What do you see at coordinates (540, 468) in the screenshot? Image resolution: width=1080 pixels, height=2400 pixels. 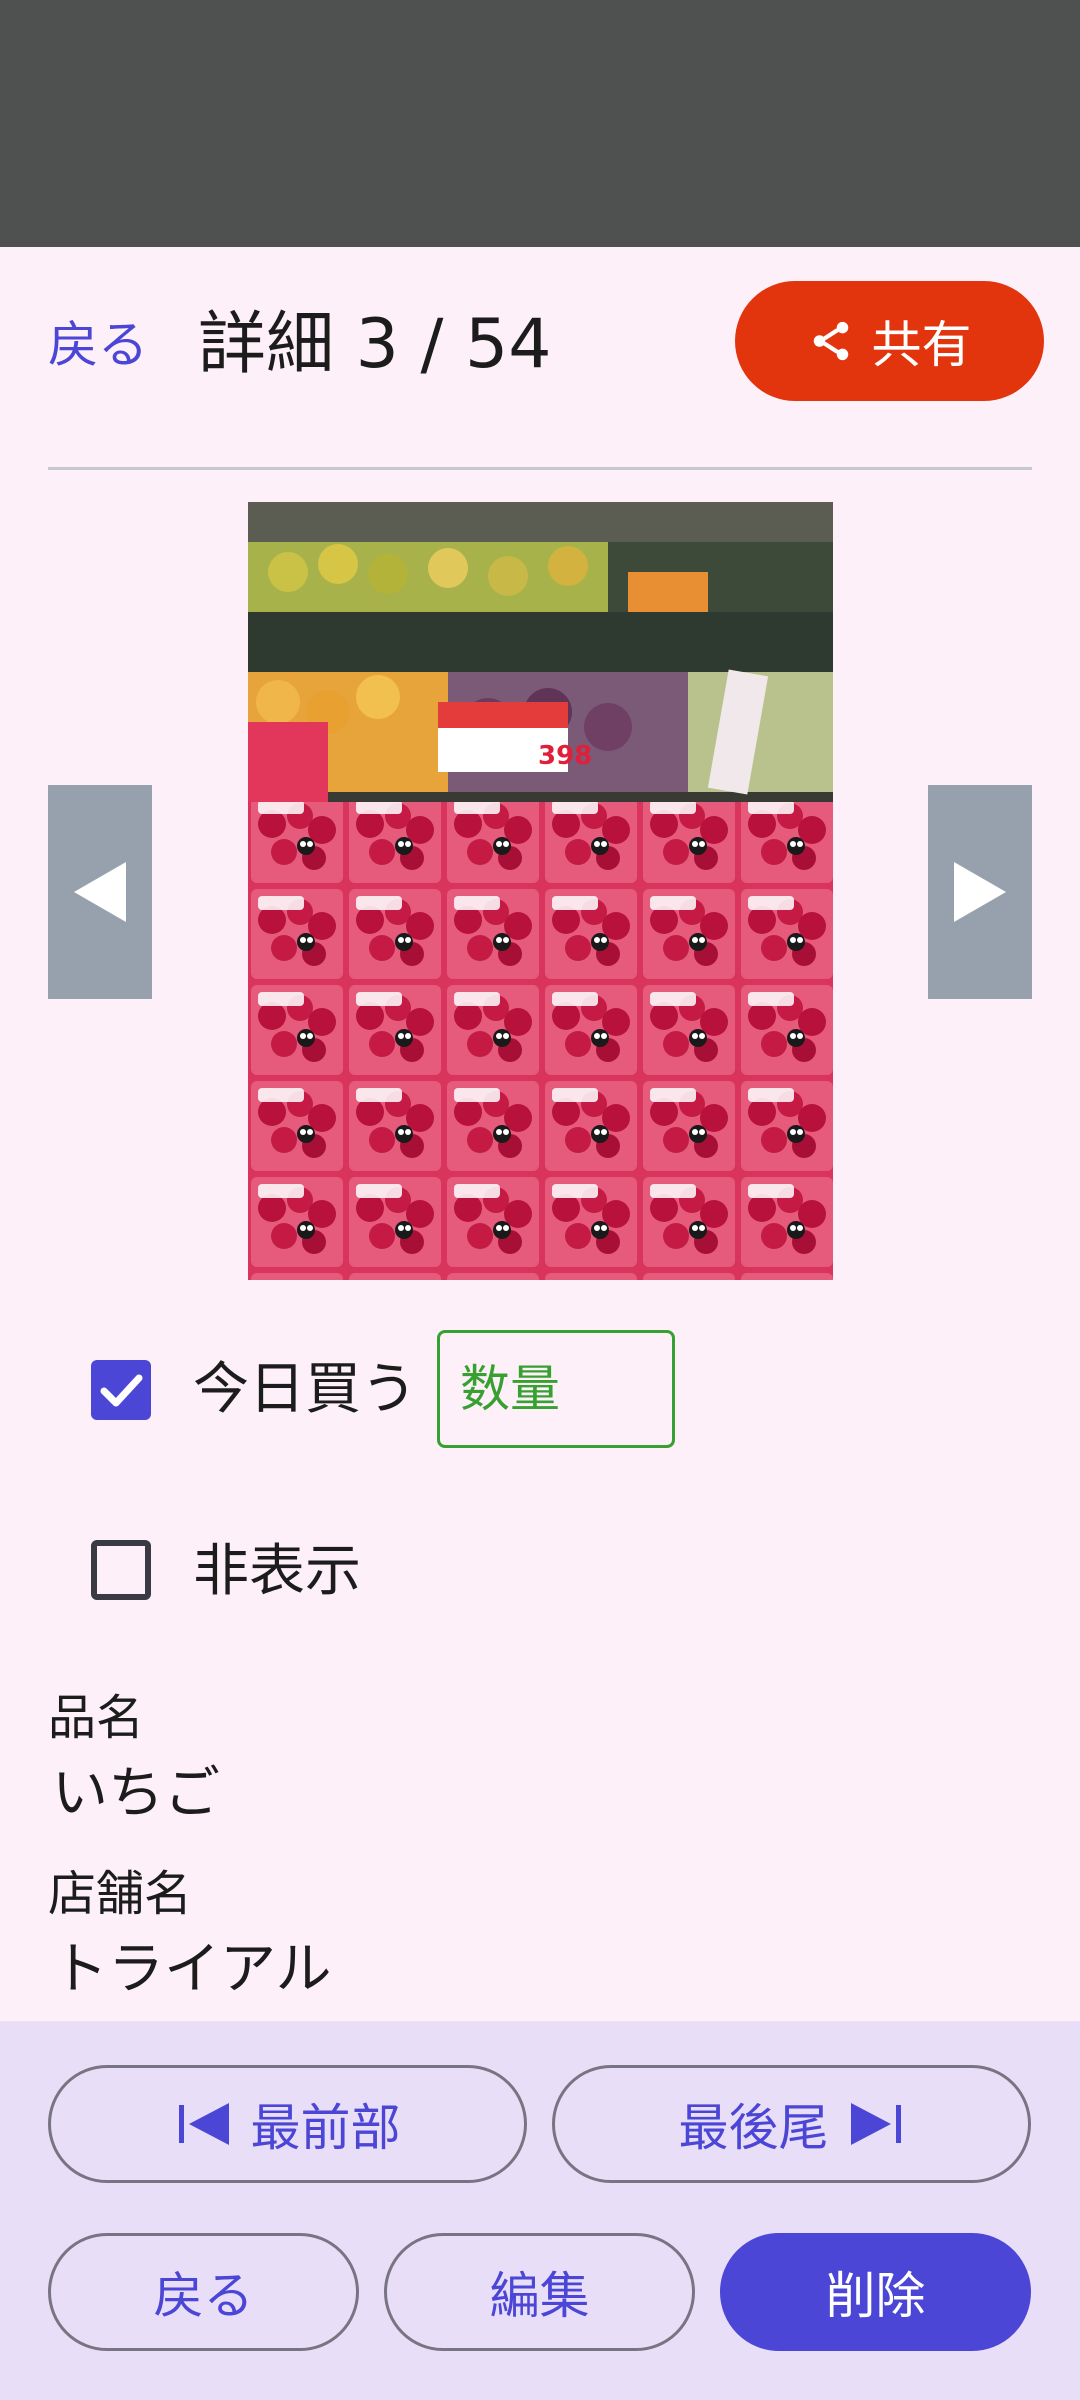 I see `header-divider` at bounding box center [540, 468].